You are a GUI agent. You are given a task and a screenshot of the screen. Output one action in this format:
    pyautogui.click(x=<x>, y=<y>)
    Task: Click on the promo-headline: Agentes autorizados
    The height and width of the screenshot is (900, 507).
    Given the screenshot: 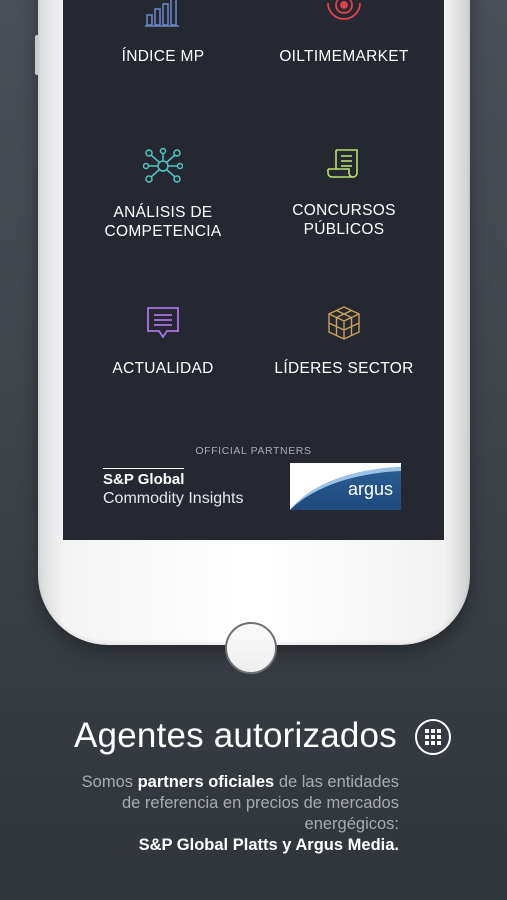 What is the action you would take?
    pyautogui.click(x=235, y=735)
    